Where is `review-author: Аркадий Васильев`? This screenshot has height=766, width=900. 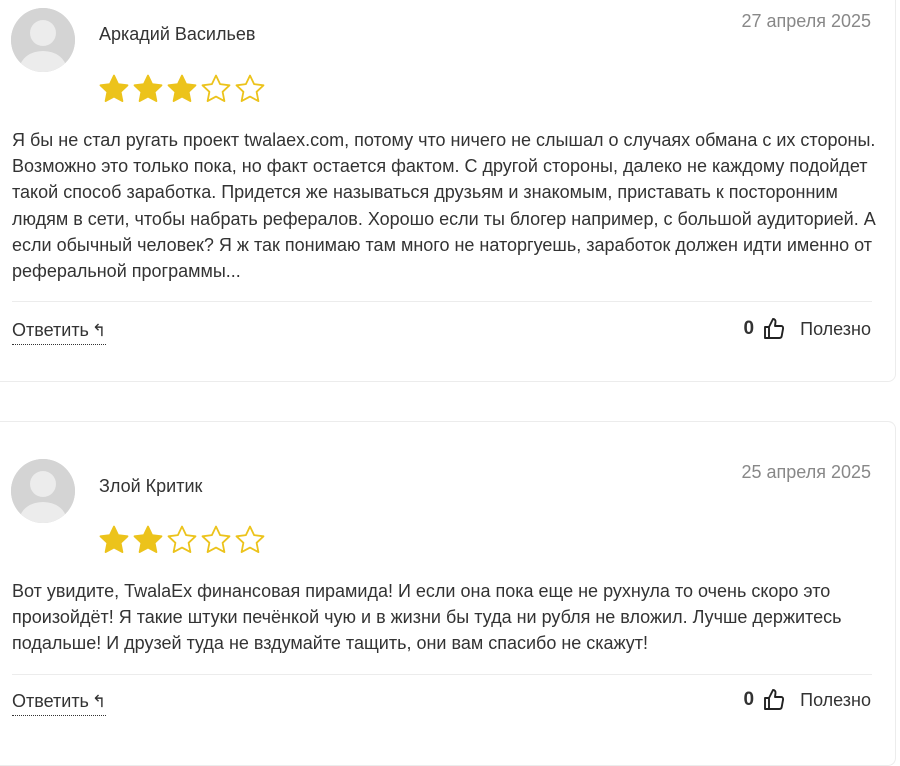 review-author: Аркадий Васильев is located at coordinates (177, 34).